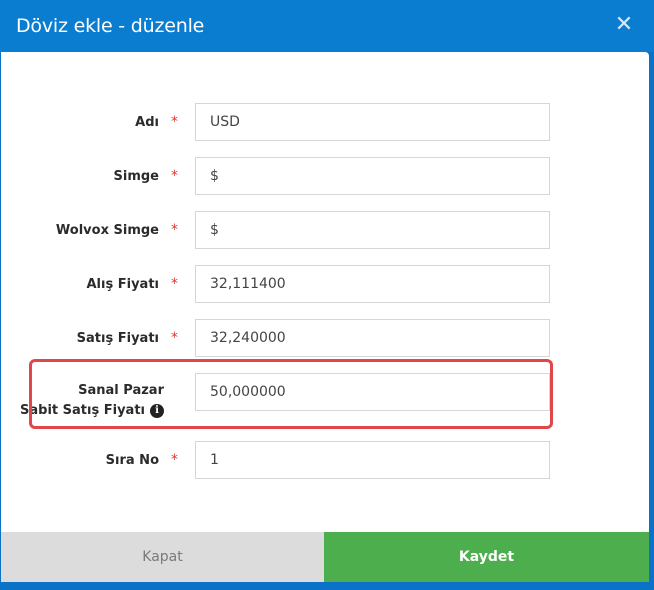  Describe the element at coordinates (162, 557) in the screenshot. I see `close-button: Kapat` at that location.